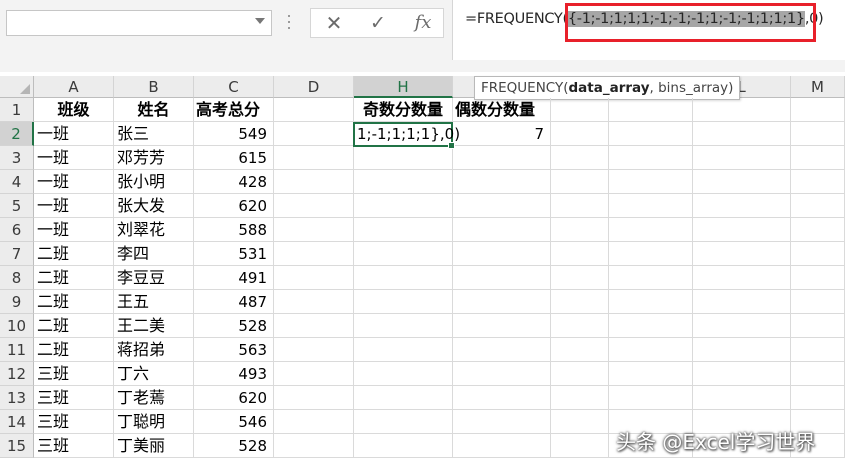 This screenshot has height=465, width=845. Describe the element at coordinates (314, 254) in the screenshot. I see `cell-d7` at that location.